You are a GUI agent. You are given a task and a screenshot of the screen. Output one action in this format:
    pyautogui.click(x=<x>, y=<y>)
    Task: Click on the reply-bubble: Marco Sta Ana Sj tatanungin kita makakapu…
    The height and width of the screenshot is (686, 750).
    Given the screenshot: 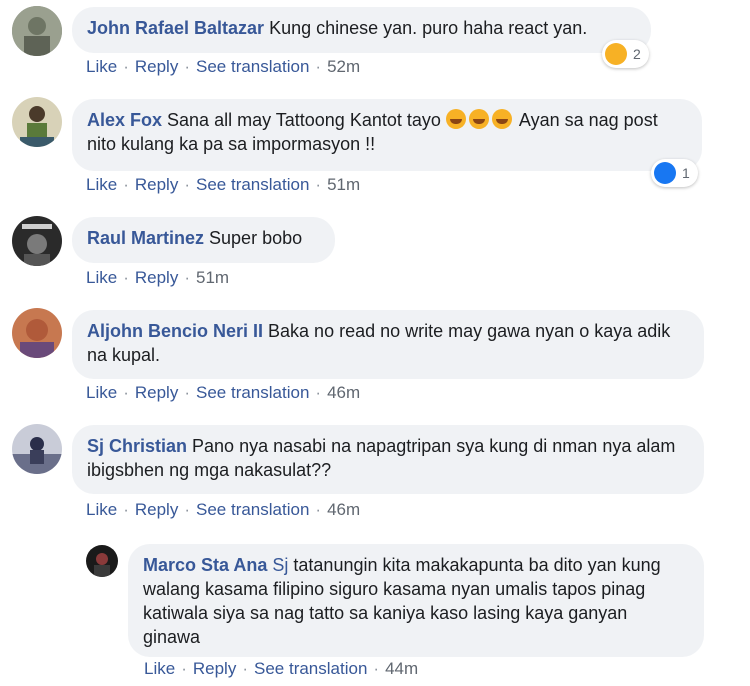 What is the action you would take?
    pyautogui.click(x=416, y=600)
    